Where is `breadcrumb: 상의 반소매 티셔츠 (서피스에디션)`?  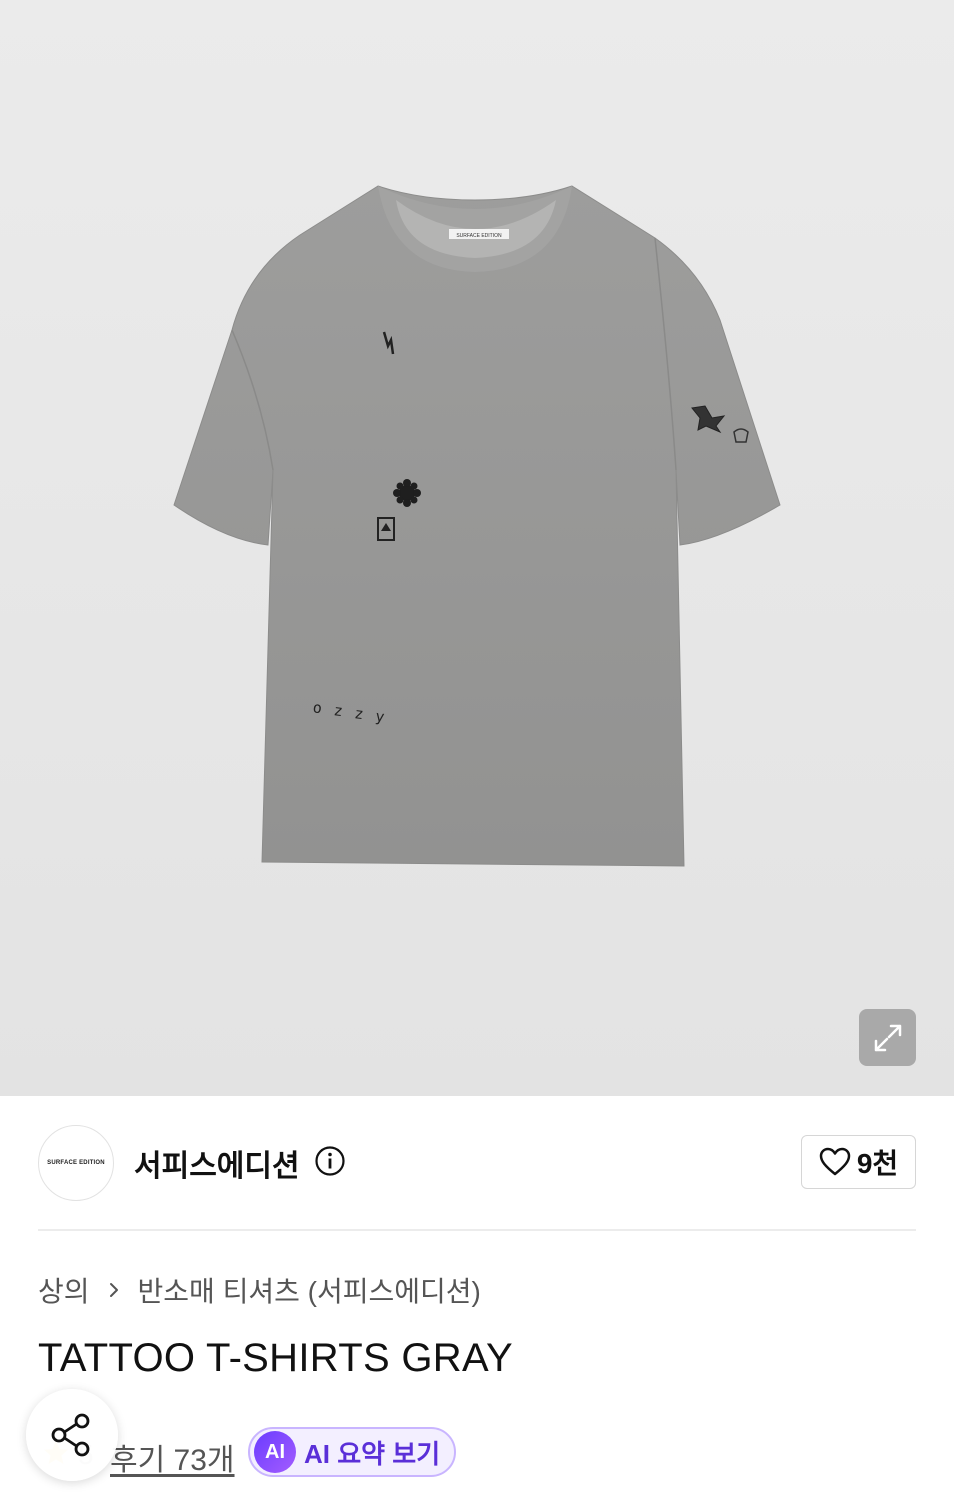 breadcrumb: 상의 반소매 티셔츠 (서피스에디션) is located at coordinates (259, 1290).